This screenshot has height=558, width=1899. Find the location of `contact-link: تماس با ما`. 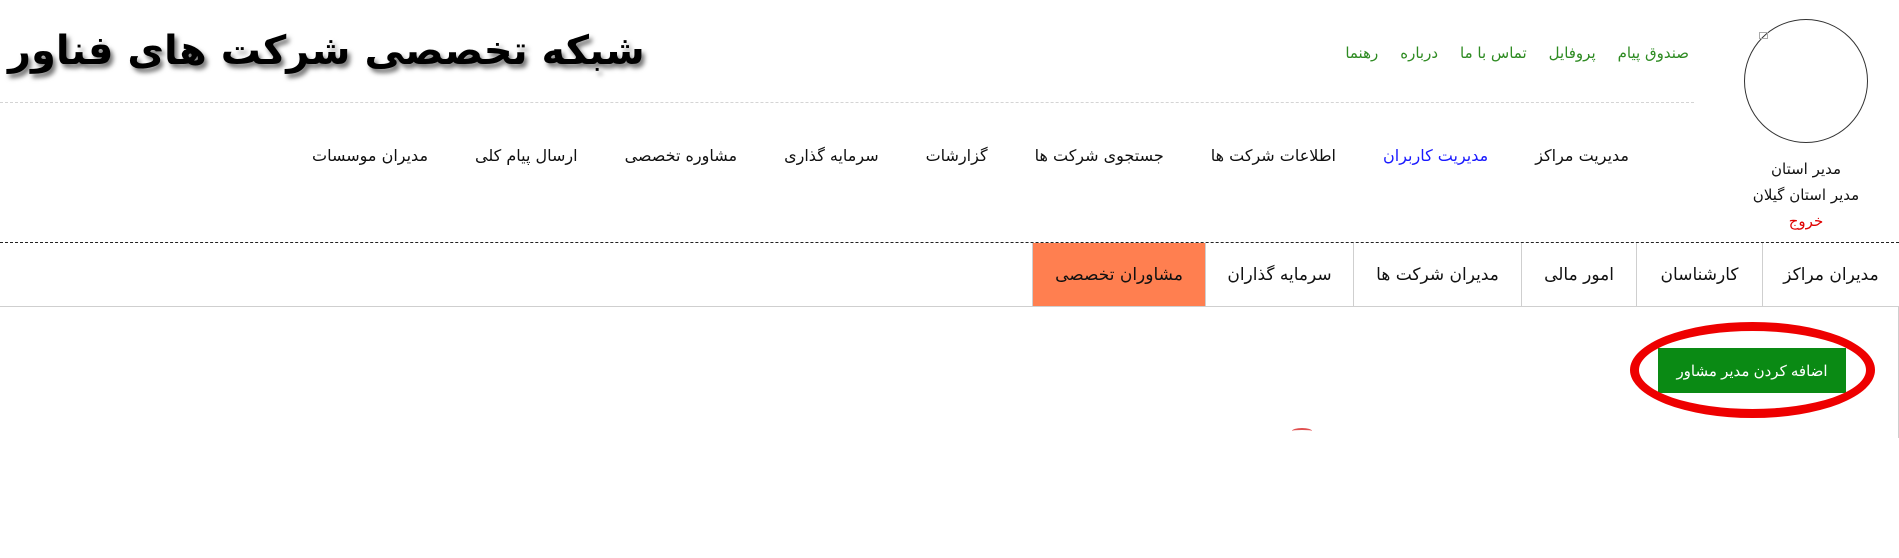

contact-link: تماس با ما is located at coordinates (1493, 53).